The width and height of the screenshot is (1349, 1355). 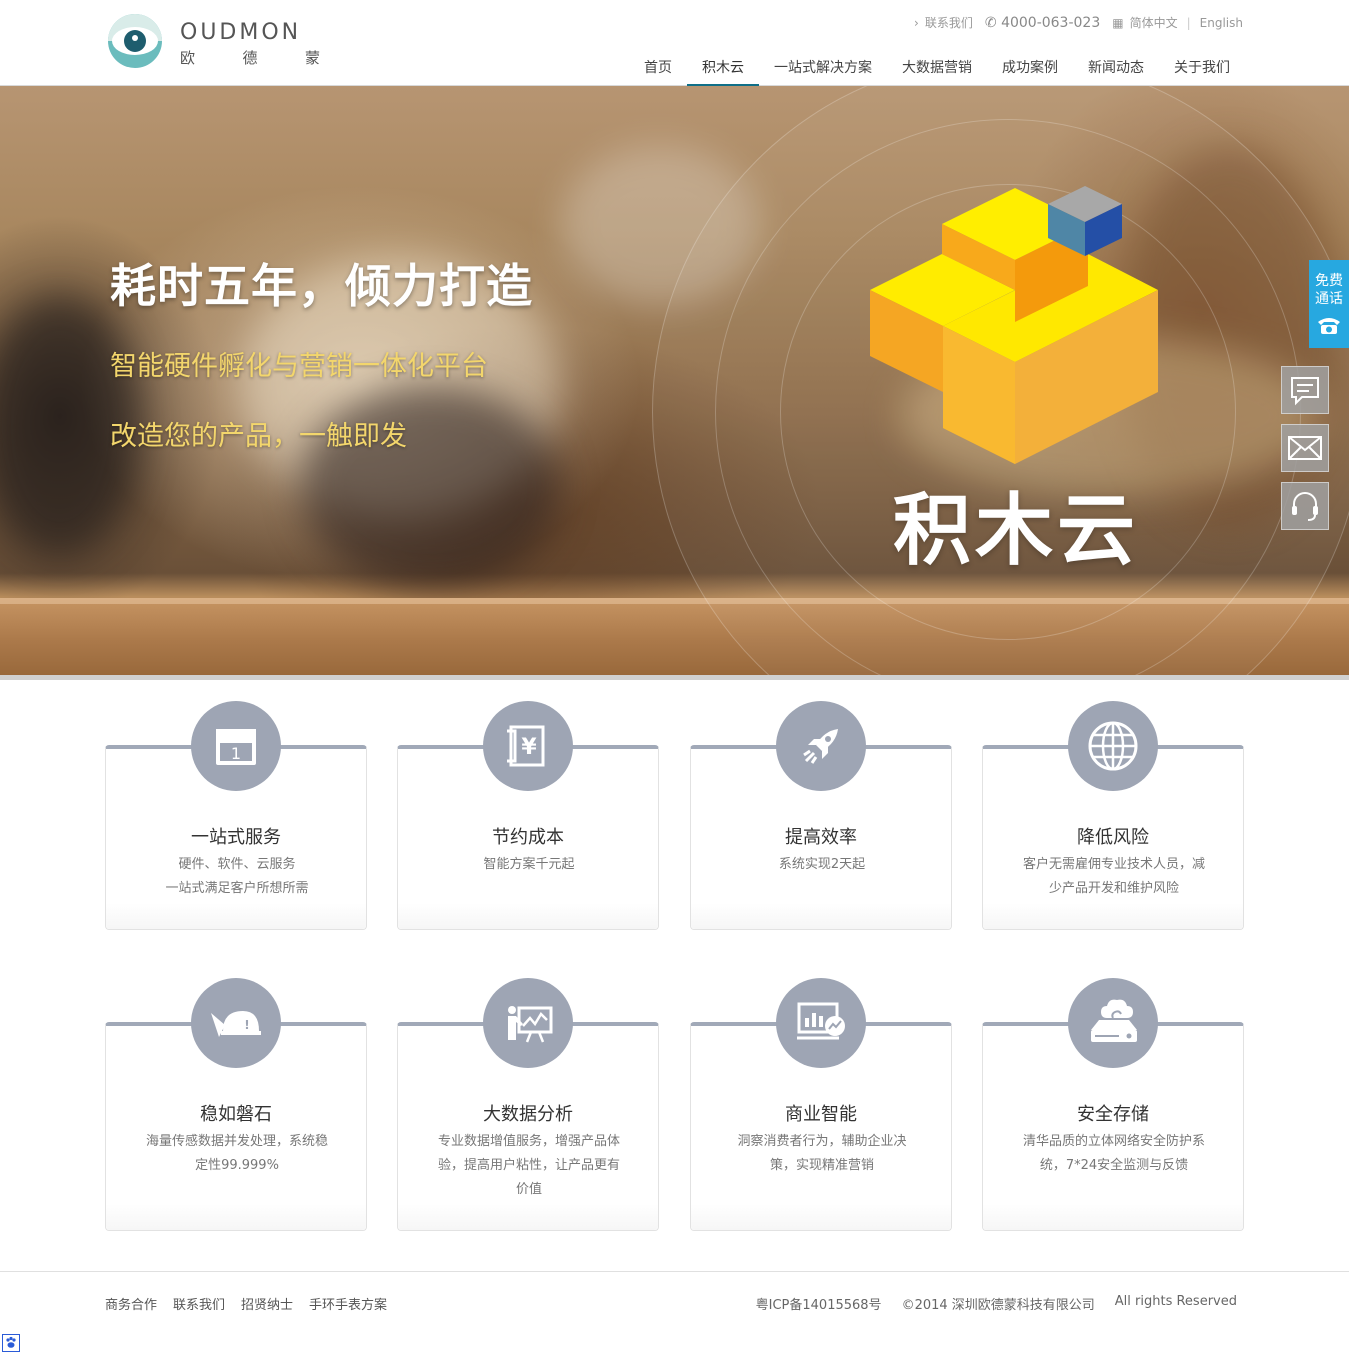 I want to click on chat-button, so click(x=1305, y=390).